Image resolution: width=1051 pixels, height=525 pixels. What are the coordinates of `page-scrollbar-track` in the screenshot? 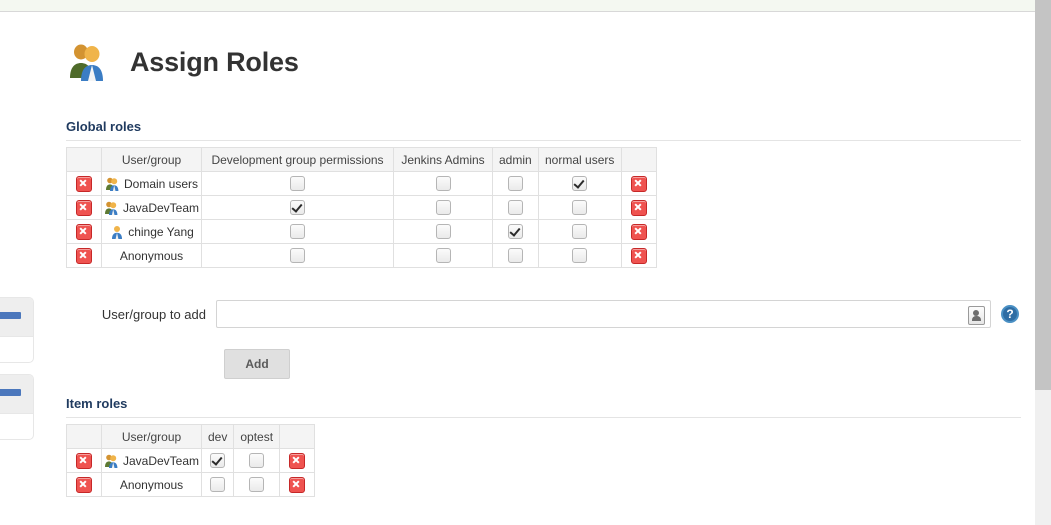 It's located at (1043, 262).